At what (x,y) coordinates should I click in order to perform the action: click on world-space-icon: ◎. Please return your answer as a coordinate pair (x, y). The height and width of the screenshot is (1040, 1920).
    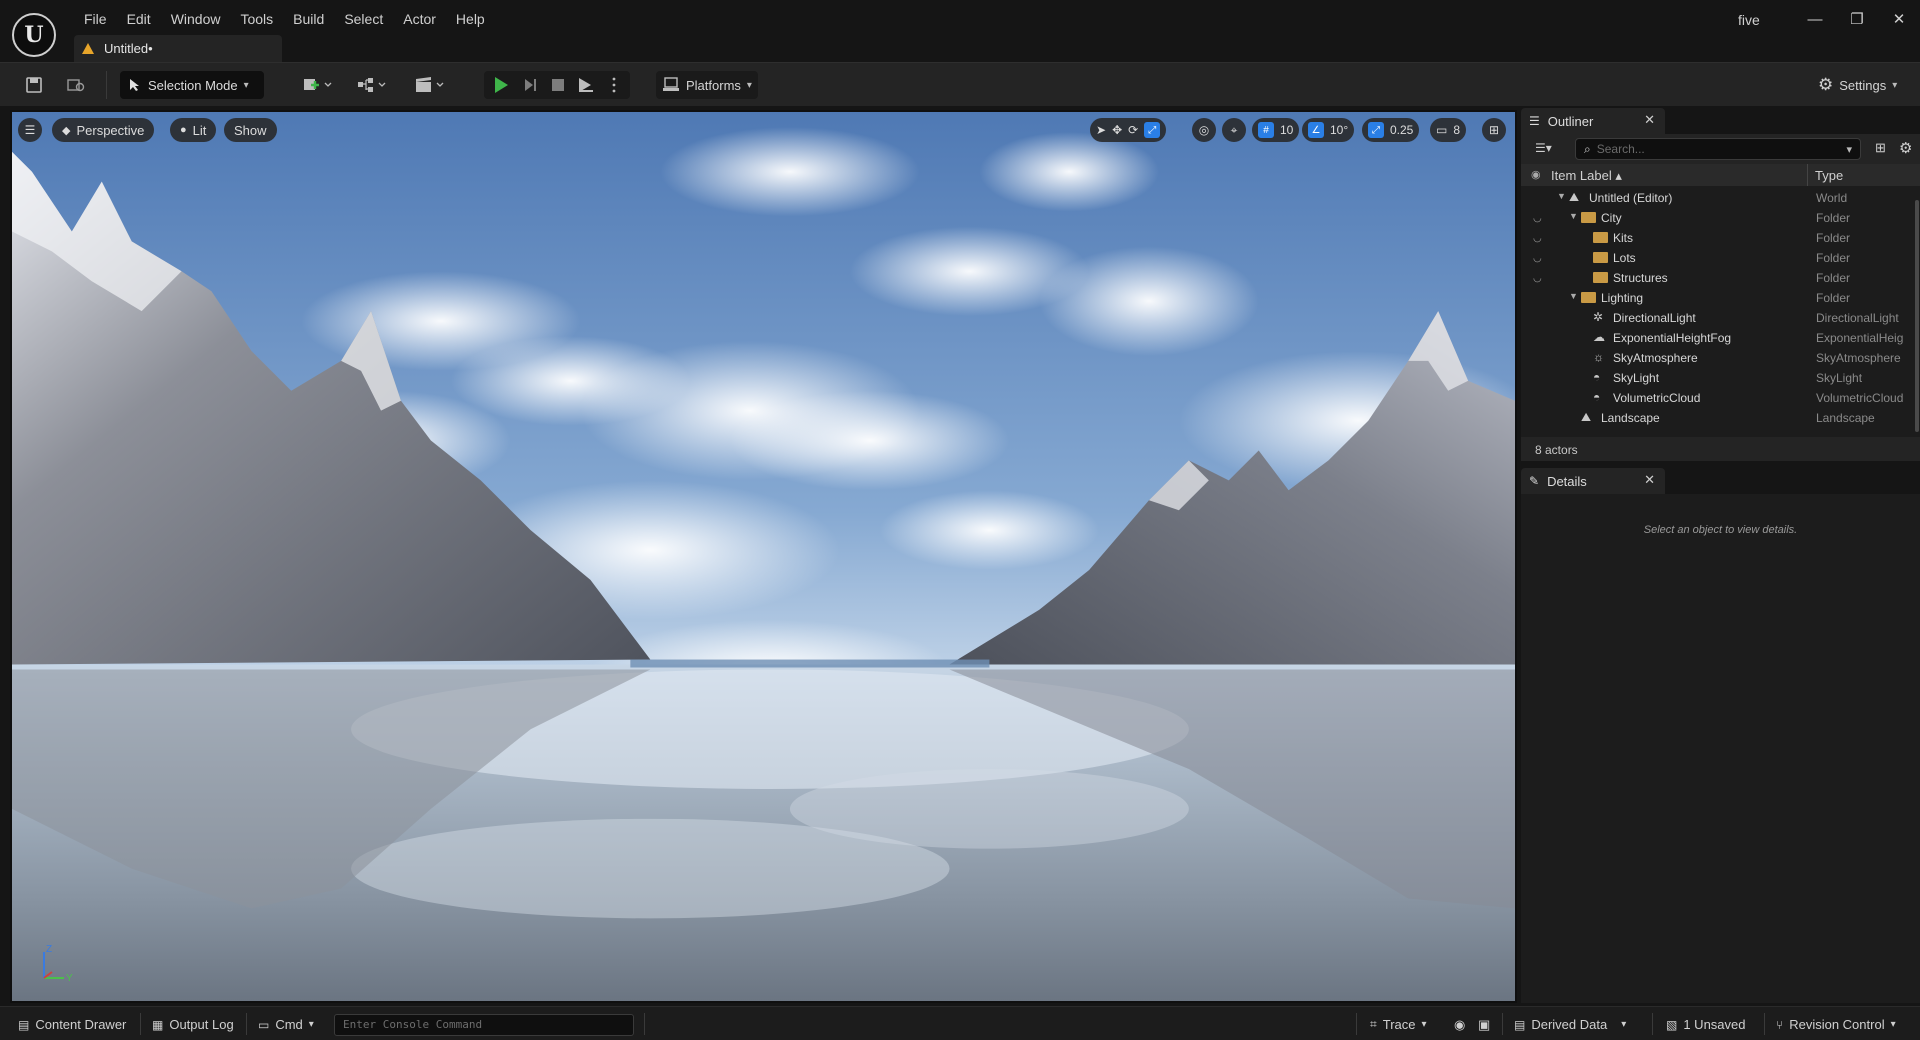
    Looking at the image, I should click on (1204, 130).